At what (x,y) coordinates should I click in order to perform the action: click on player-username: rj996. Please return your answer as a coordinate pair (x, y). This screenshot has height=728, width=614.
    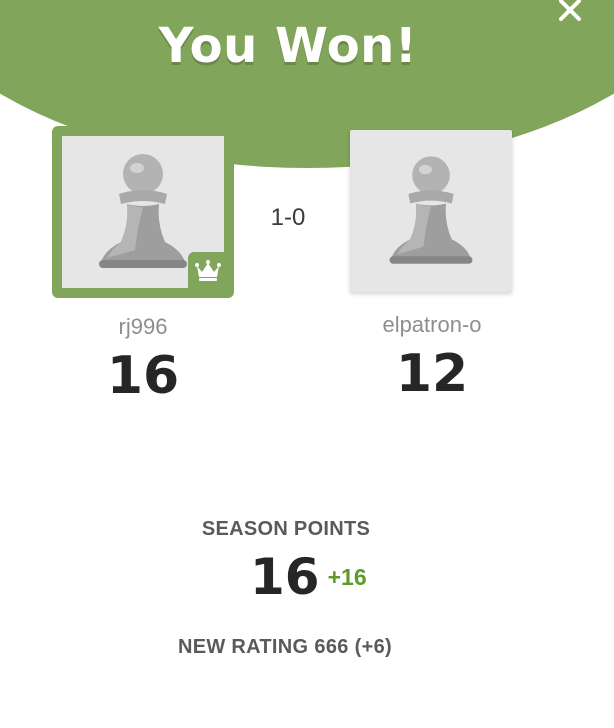
    Looking at the image, I should click on (143, 327).